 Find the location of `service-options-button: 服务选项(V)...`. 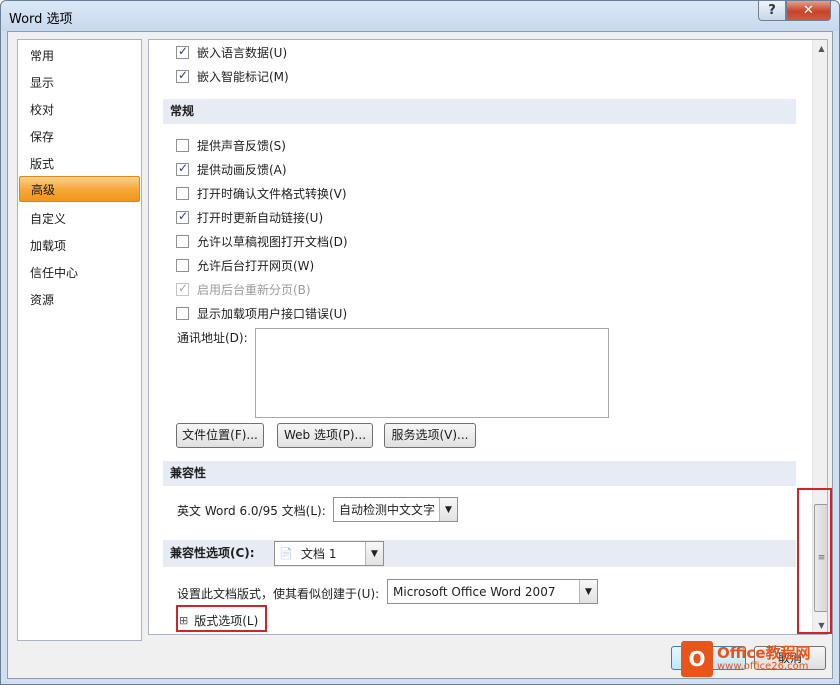

service-options-button: 服务选项(V)... is located at coordinates (430, 435).